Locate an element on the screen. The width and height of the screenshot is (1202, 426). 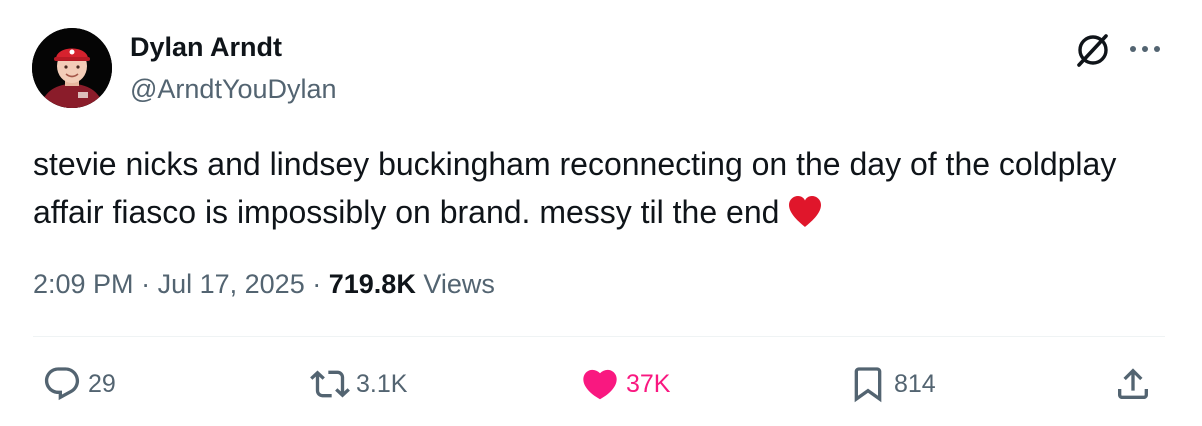
heart-icon is located at coordinates (600, 384).